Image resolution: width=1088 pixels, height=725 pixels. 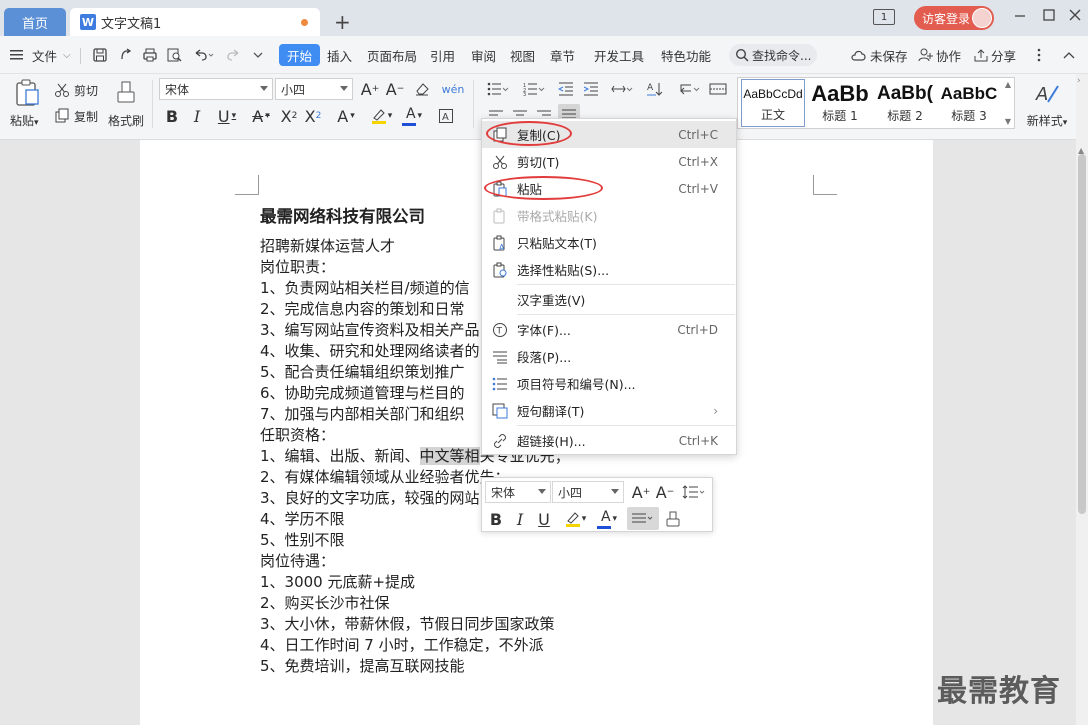 What do you see at coordinates (534, 89) in the screenshot?
I see `numbered-list-icon: 123` at bounding box center [534, 89].